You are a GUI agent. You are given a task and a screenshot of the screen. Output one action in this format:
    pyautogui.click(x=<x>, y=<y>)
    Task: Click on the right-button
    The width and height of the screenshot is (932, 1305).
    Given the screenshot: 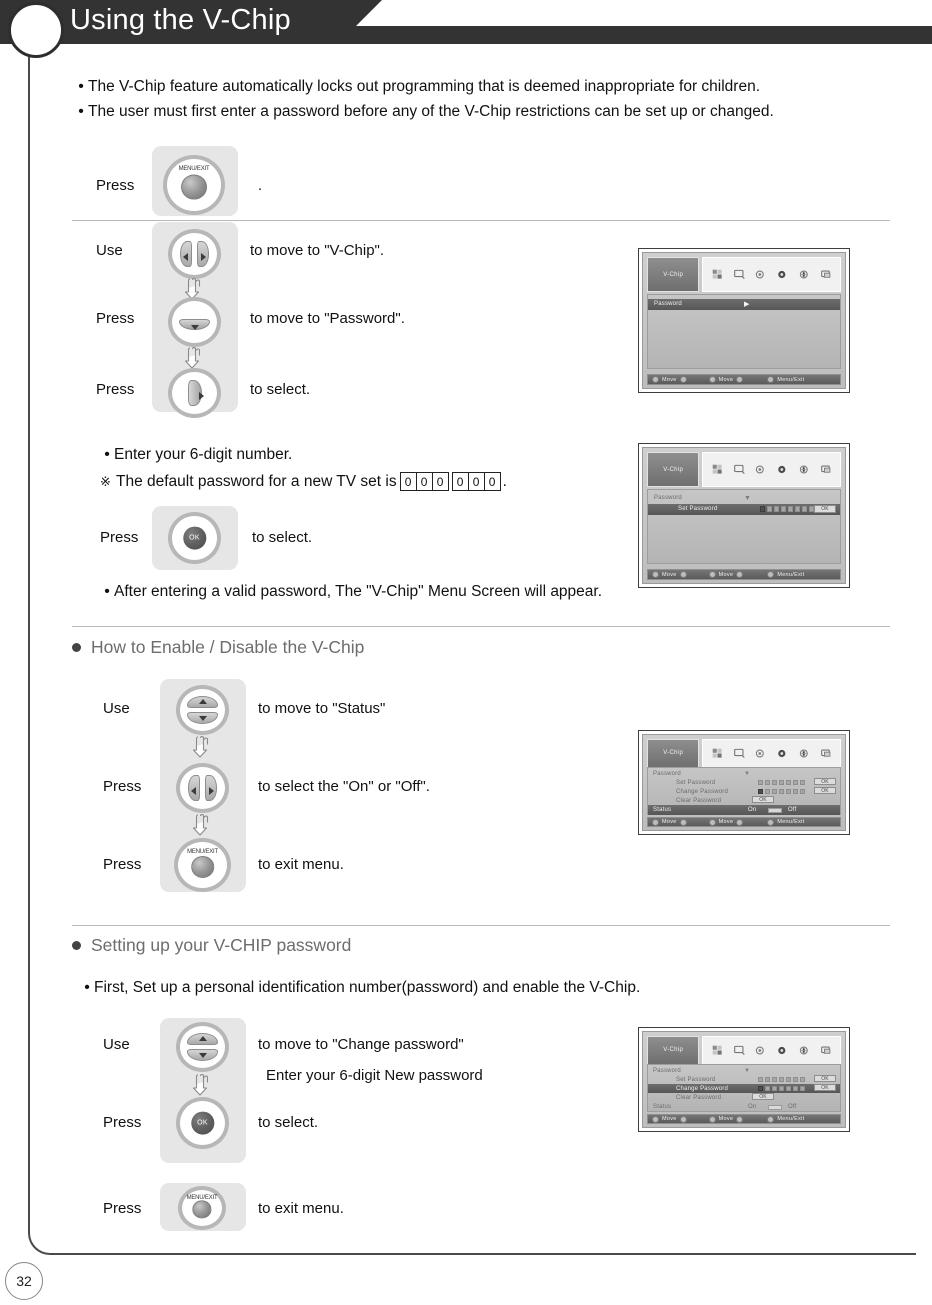 What is the action you would take?
    pyautogui.click(x=194, y=393)
    